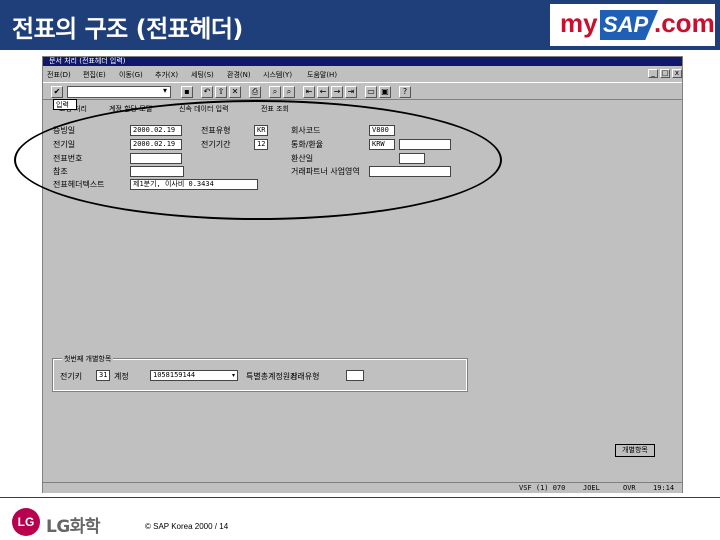 Image resolution: width=720 pixels, height=540 pixels. I want to click on posting-key-label: 전기키, so click(71, 376).